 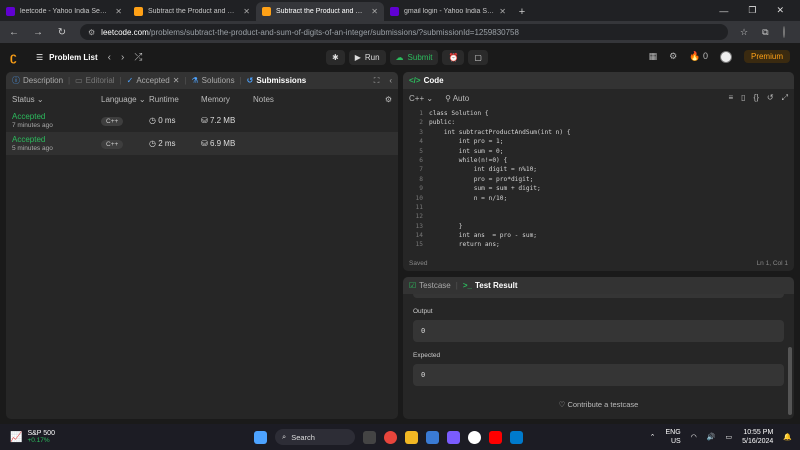 I want to click on expand-icon: ⛶, so click(x=377, y=81).